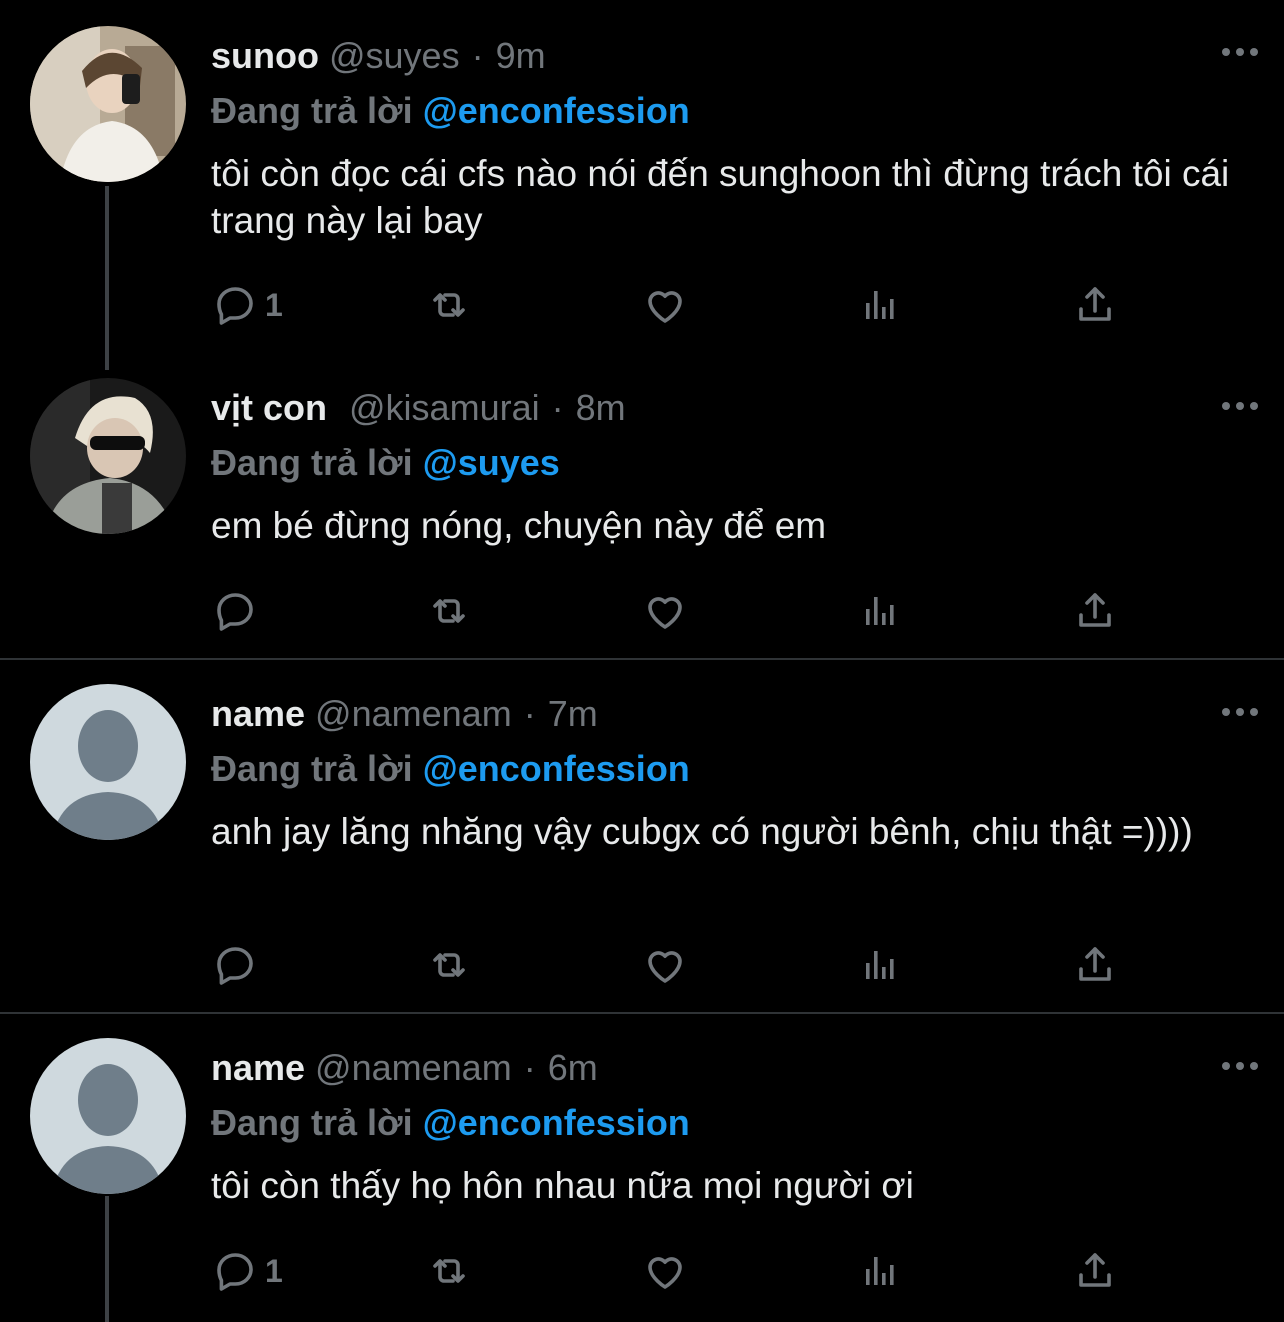  I want to click on tweet-header: name @namenam · 7m, so click(727, 714).